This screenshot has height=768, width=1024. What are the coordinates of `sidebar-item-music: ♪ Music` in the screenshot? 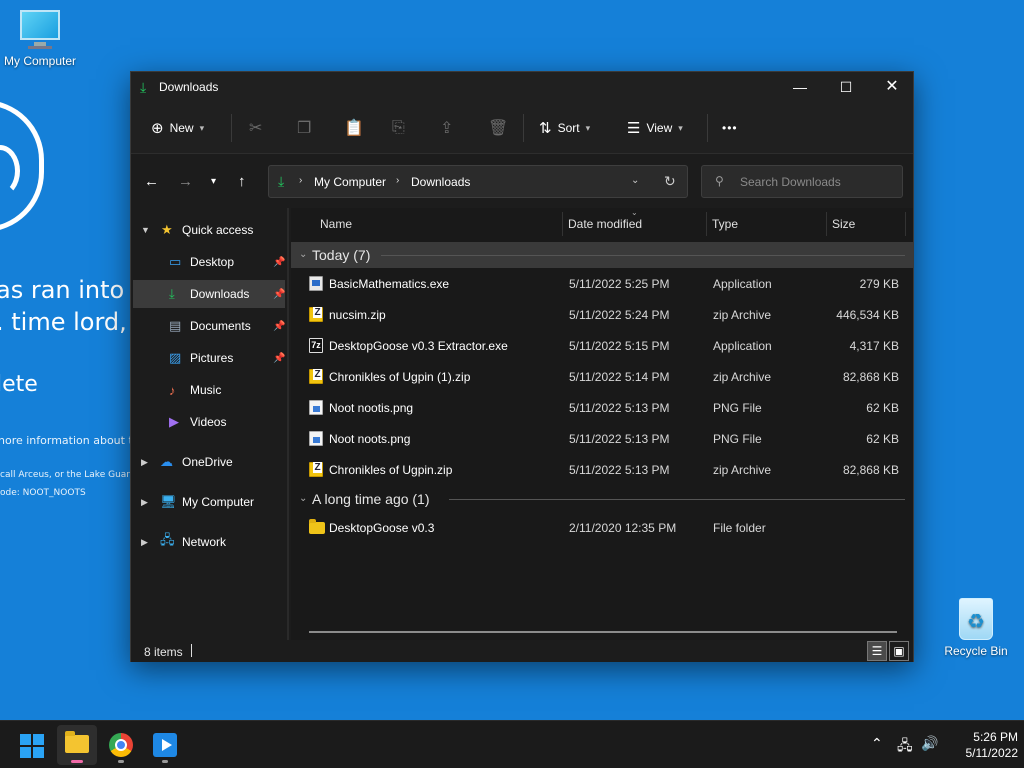 It's located at (209, 390).